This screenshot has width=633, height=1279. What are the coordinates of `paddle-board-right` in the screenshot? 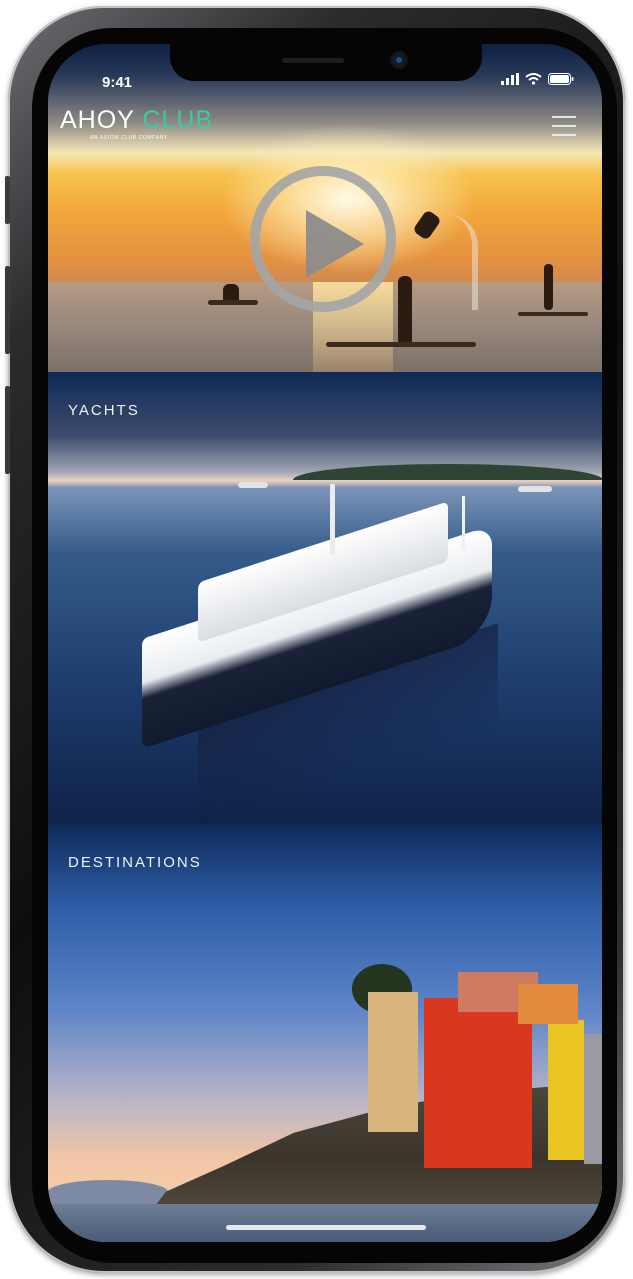 It's located at (553, 314).